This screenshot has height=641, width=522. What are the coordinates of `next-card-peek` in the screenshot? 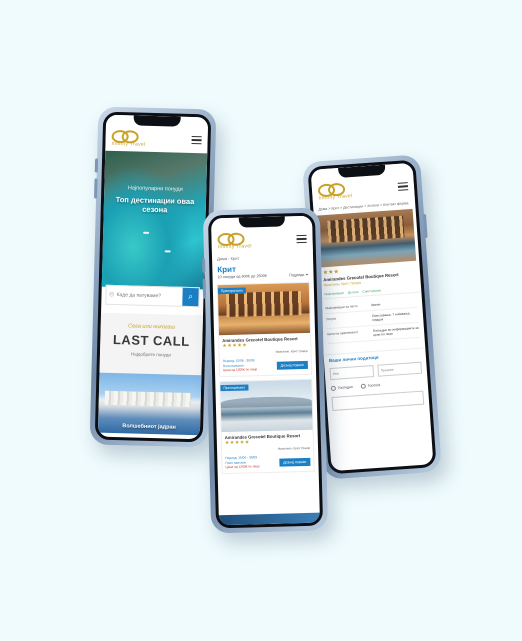 It's located at (269, 519).